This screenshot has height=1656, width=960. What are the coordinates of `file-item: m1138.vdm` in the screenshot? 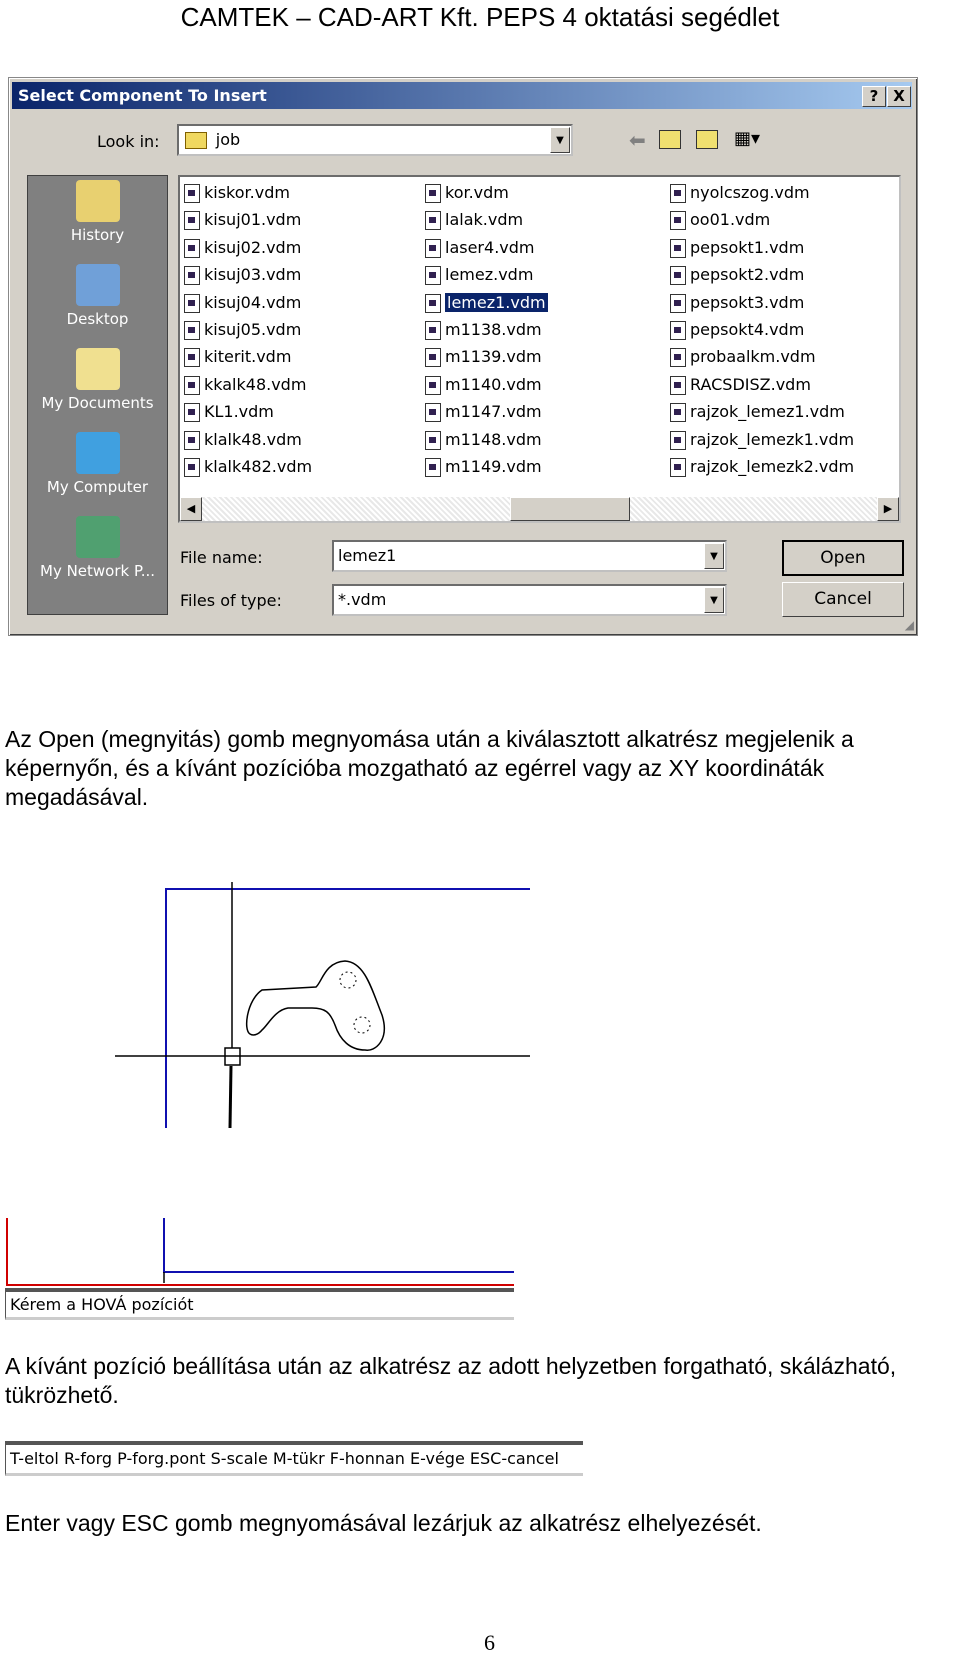 It's located at (483, 330).